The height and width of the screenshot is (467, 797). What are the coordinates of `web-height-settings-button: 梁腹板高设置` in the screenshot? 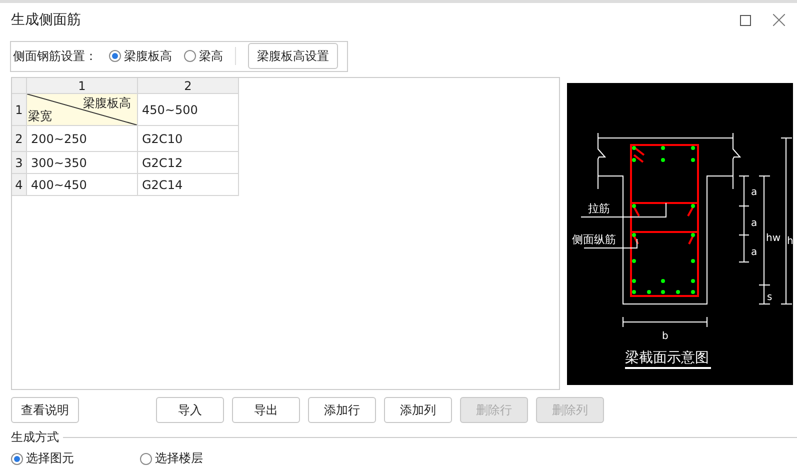 It's located at (293, 56).